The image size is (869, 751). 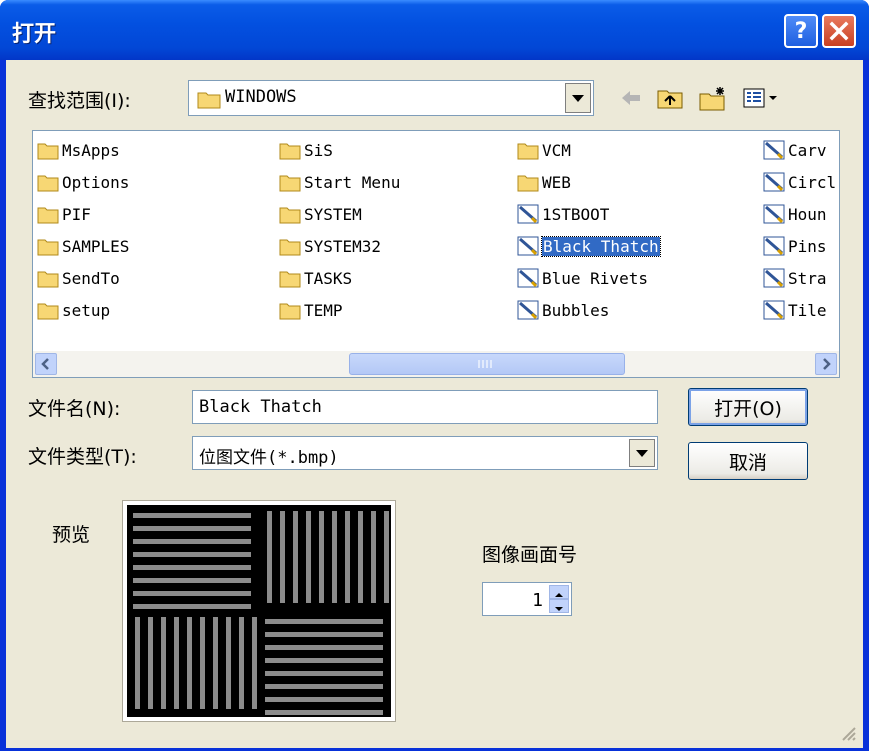 What do you see at coordinates (670, 98) in the screenshot?
I see `up-folder-icon` at bounding box center [670, 98].